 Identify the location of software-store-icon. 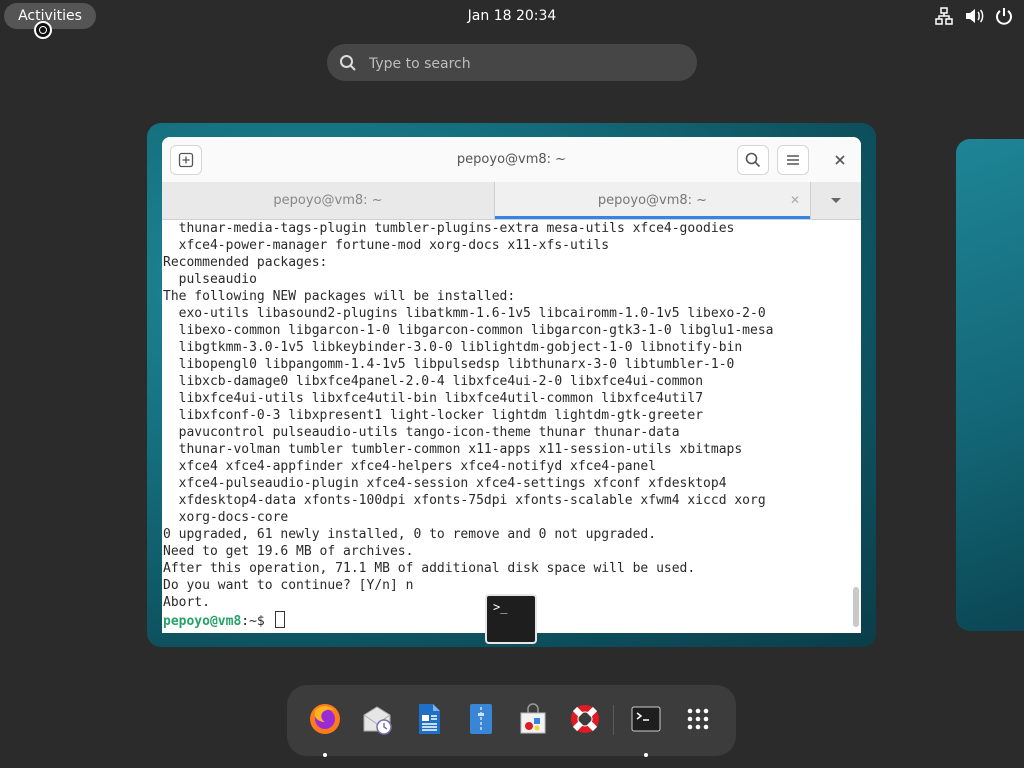
(533, 718).